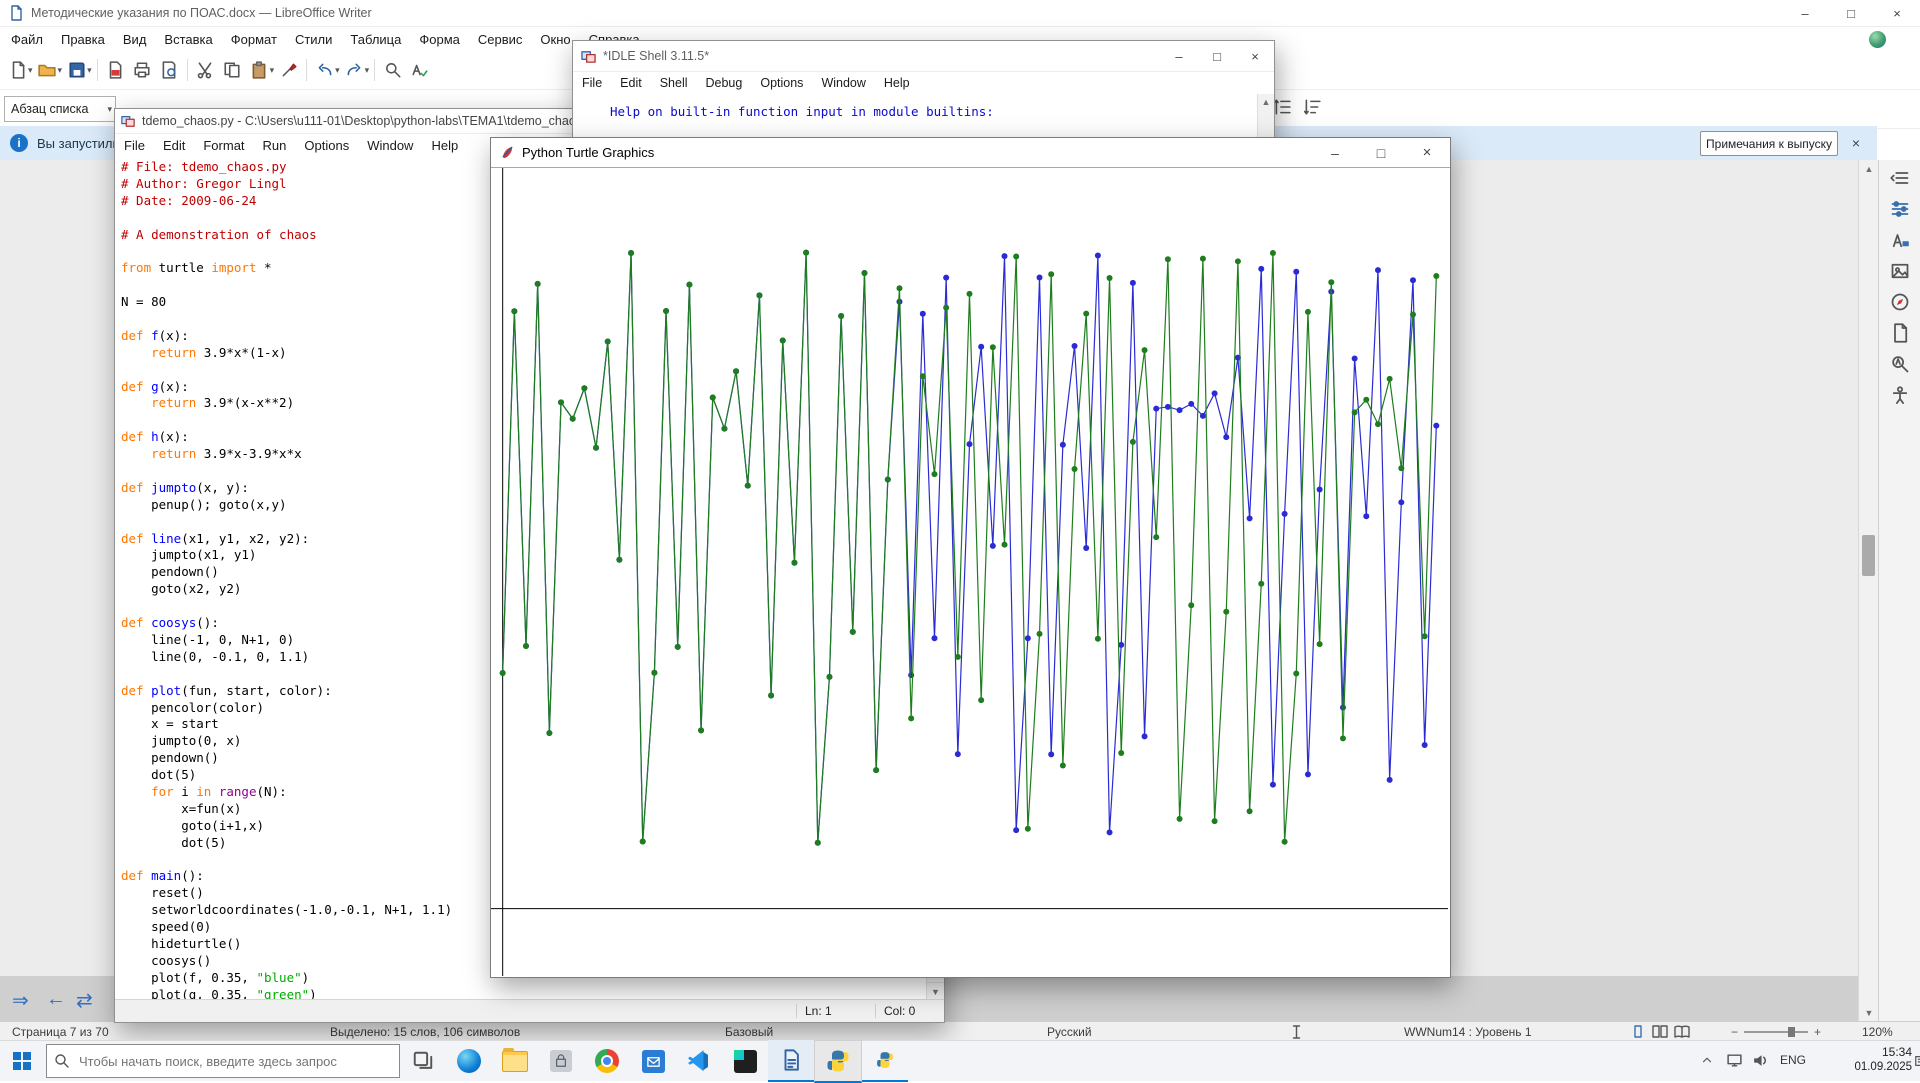 The width and height of the screenshot is (1920, 1083). What do you see at coordinates (1900, 271) in the screenshot?
I see `gallery-icon` at bounding box center [1900, 271].